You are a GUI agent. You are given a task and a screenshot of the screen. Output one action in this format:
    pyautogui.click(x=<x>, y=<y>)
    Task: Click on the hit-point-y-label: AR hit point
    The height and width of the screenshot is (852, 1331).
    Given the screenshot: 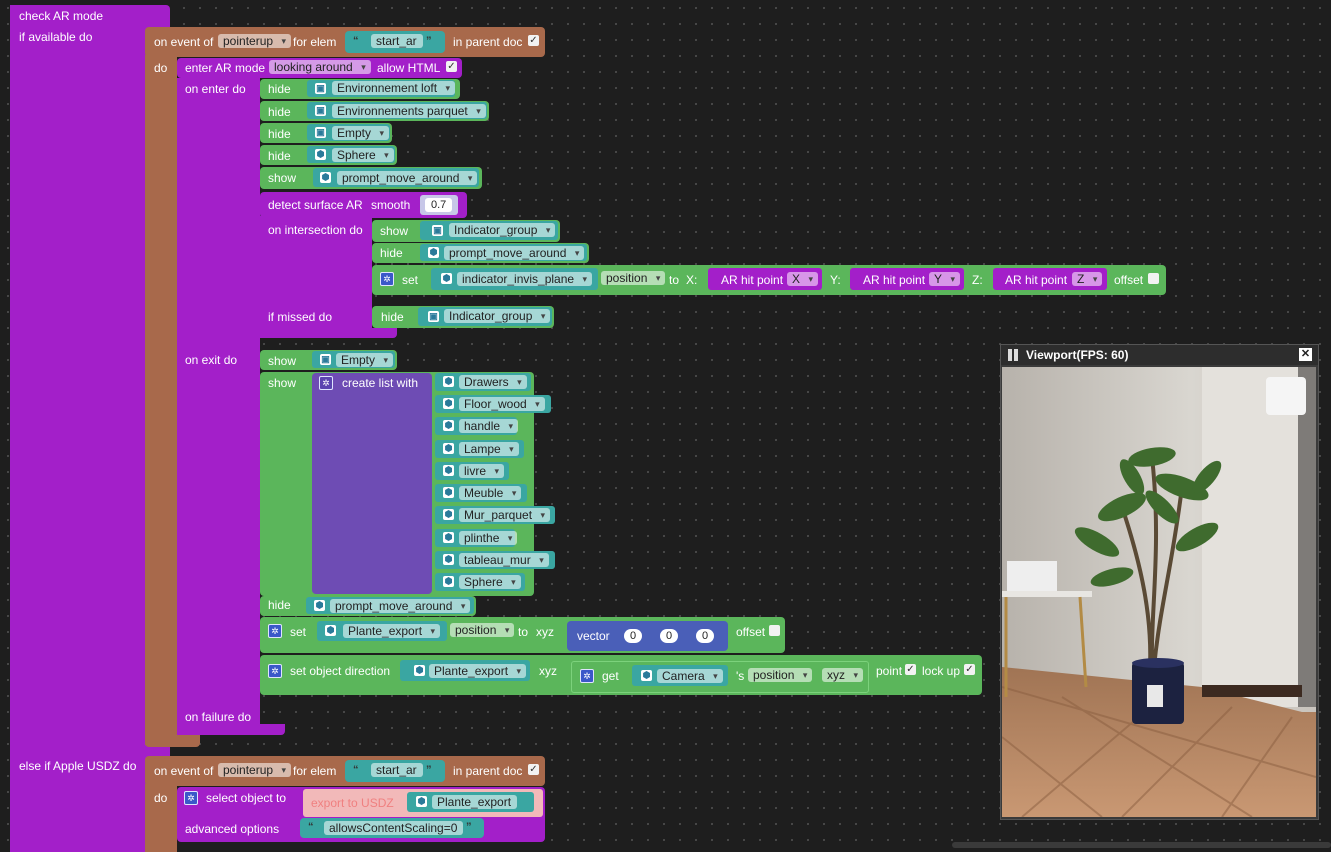 What is the action you would take?
    pyautogui.click(x=894, y=280)
    